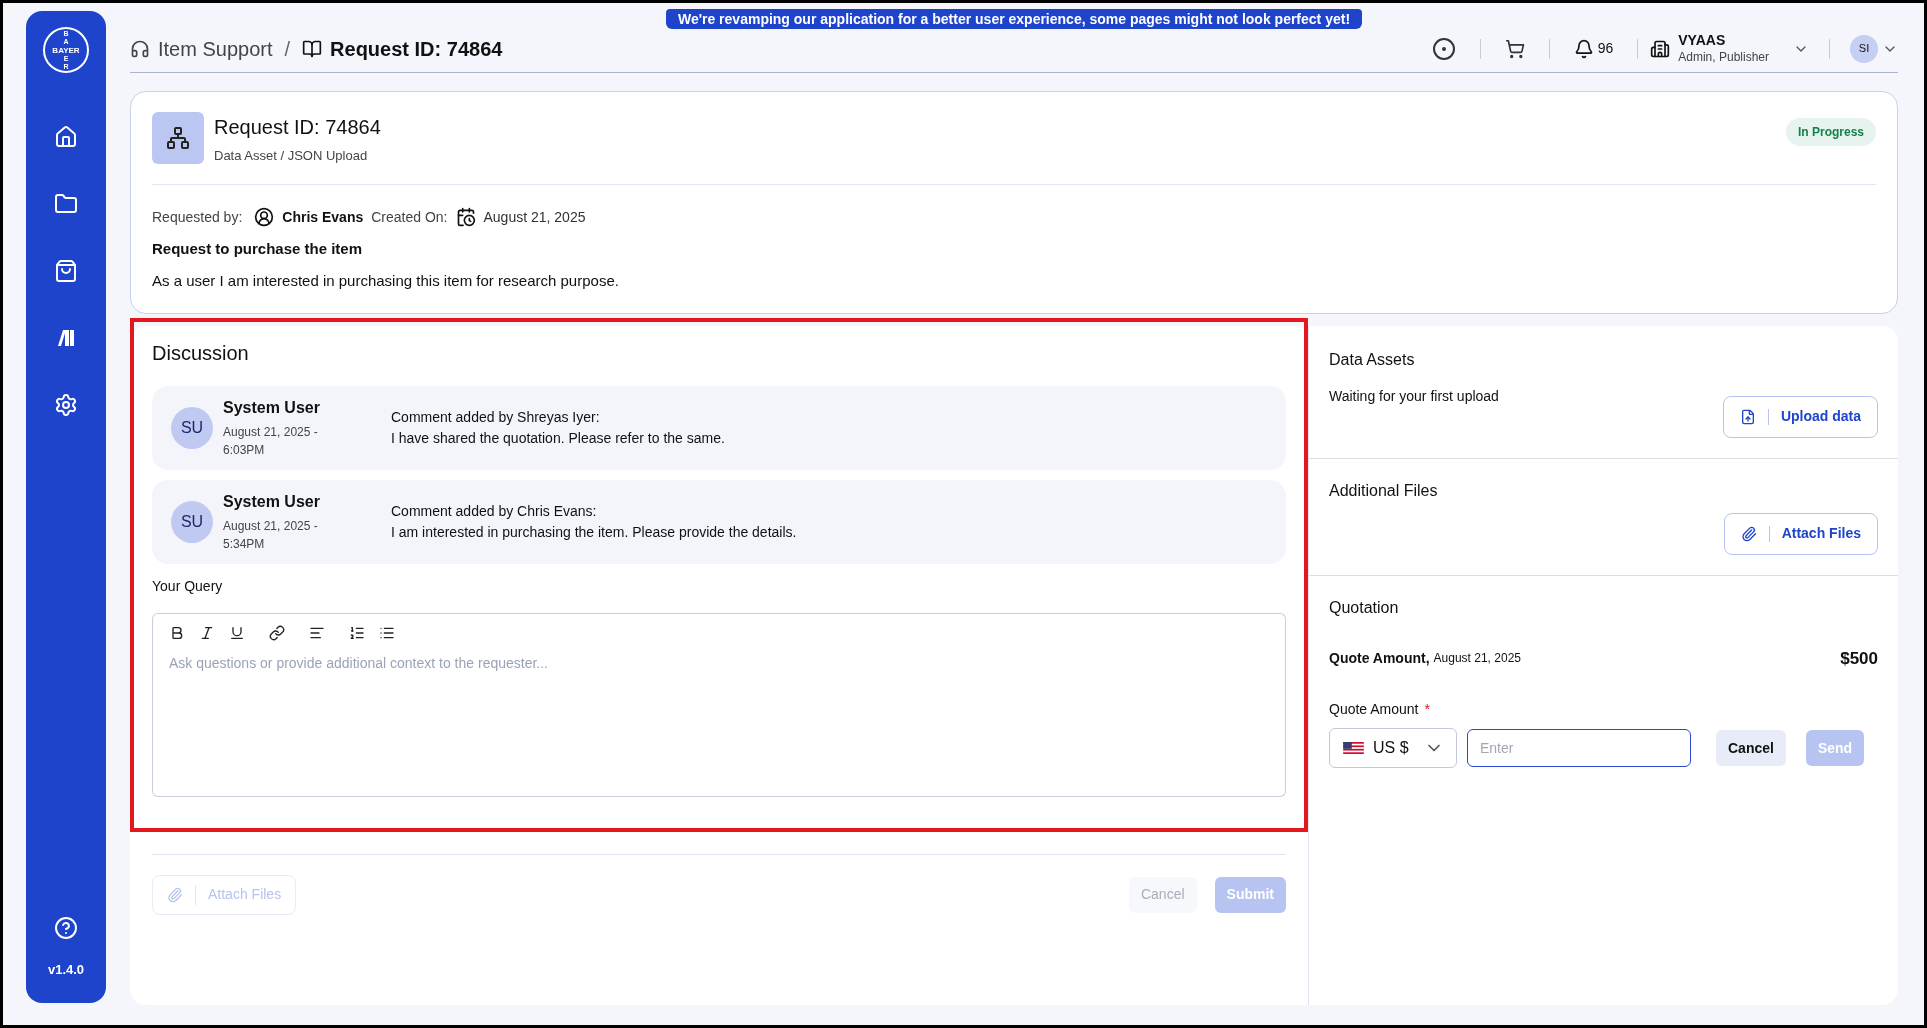  What do you see at coordinates (1702, 41) in the screenshot?
I see `org-name: VYAAS` at bounding box center [1702, 41].